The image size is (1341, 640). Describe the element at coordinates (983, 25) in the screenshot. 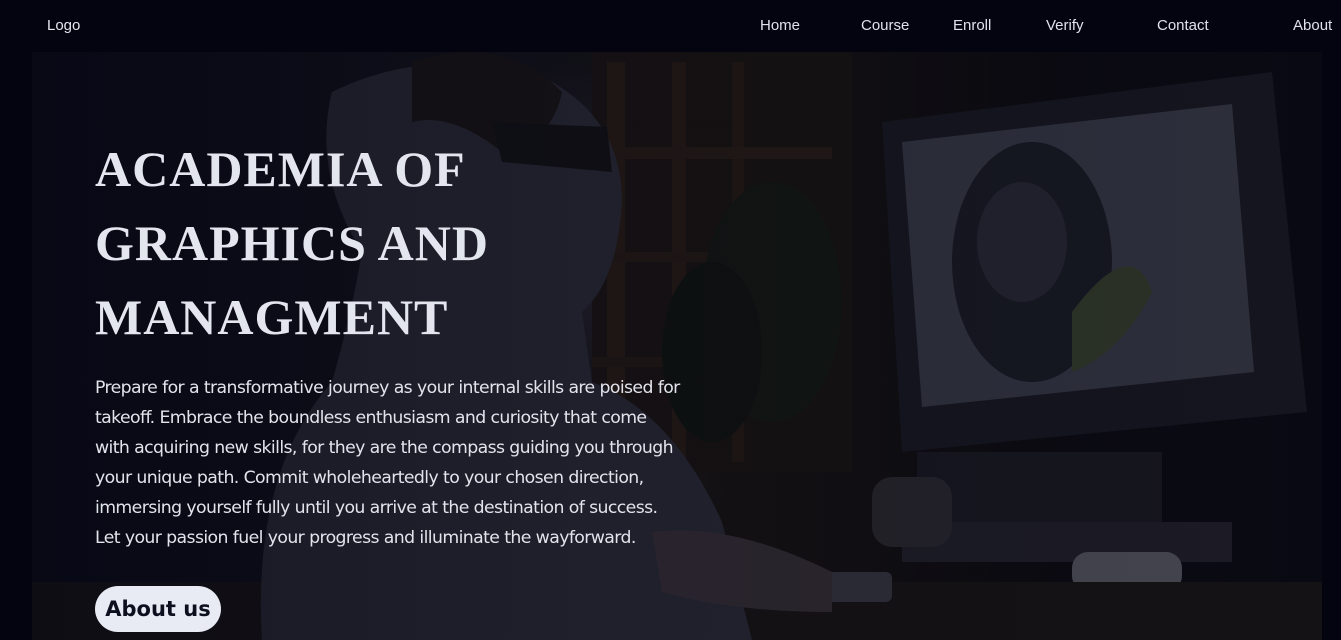

I see `nav-enroll: Enroll` at that location.